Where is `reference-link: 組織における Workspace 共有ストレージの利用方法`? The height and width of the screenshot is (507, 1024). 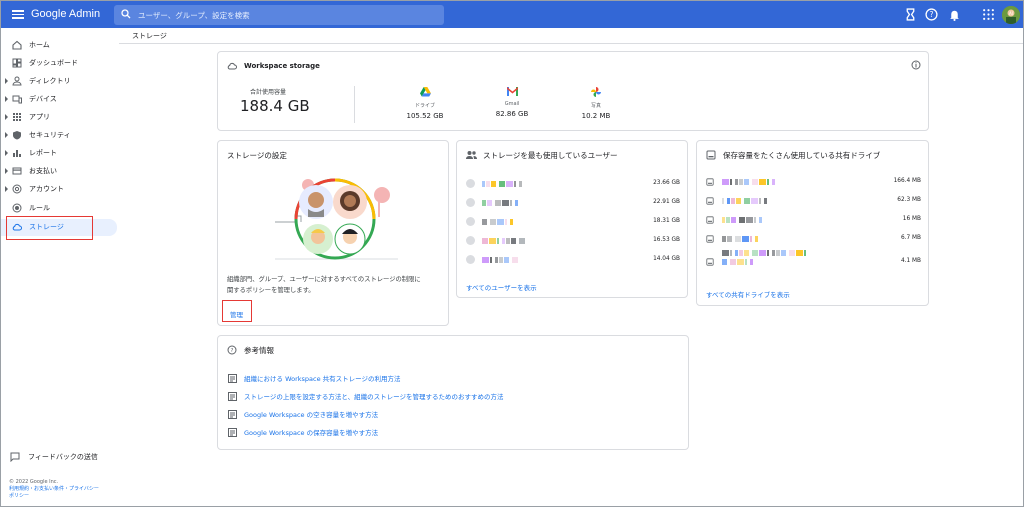 reference-link: 組織における Workspace 共有ストレージの利用方法 is located at coordinates (314, 378).